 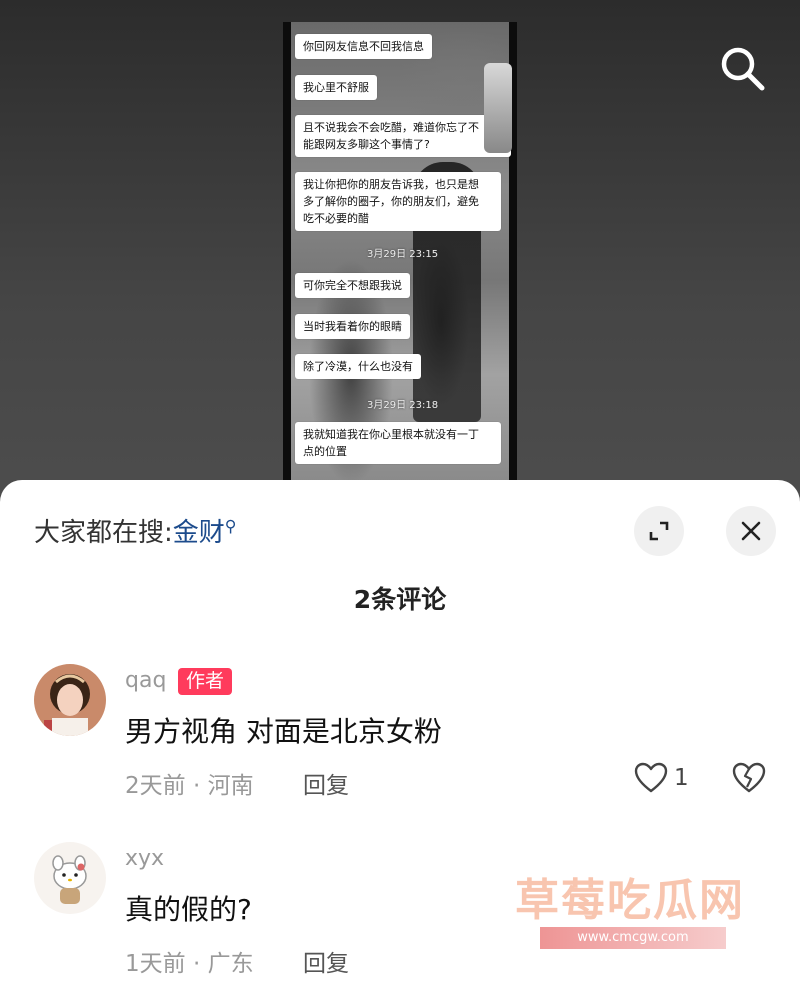 What do you see at coordinates (363, 46) in the screenshot?
I see `chat-message: 你回网友信息不回我信息` at bounding box center [363, 46].